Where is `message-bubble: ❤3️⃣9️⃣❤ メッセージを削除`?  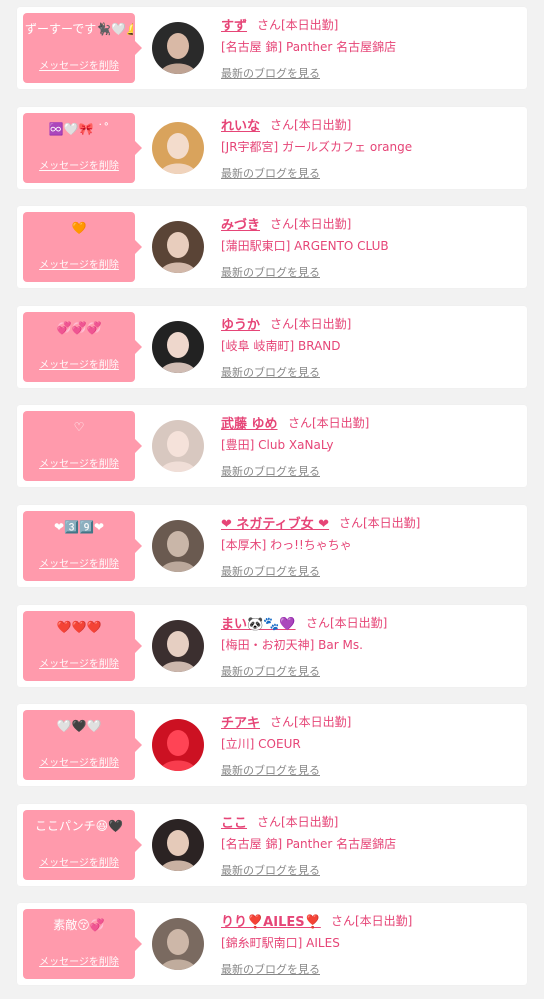 message-bubble: ❤3️⃣9️⃣❤ メッセージを削除 is located at coordinates (82, 546).